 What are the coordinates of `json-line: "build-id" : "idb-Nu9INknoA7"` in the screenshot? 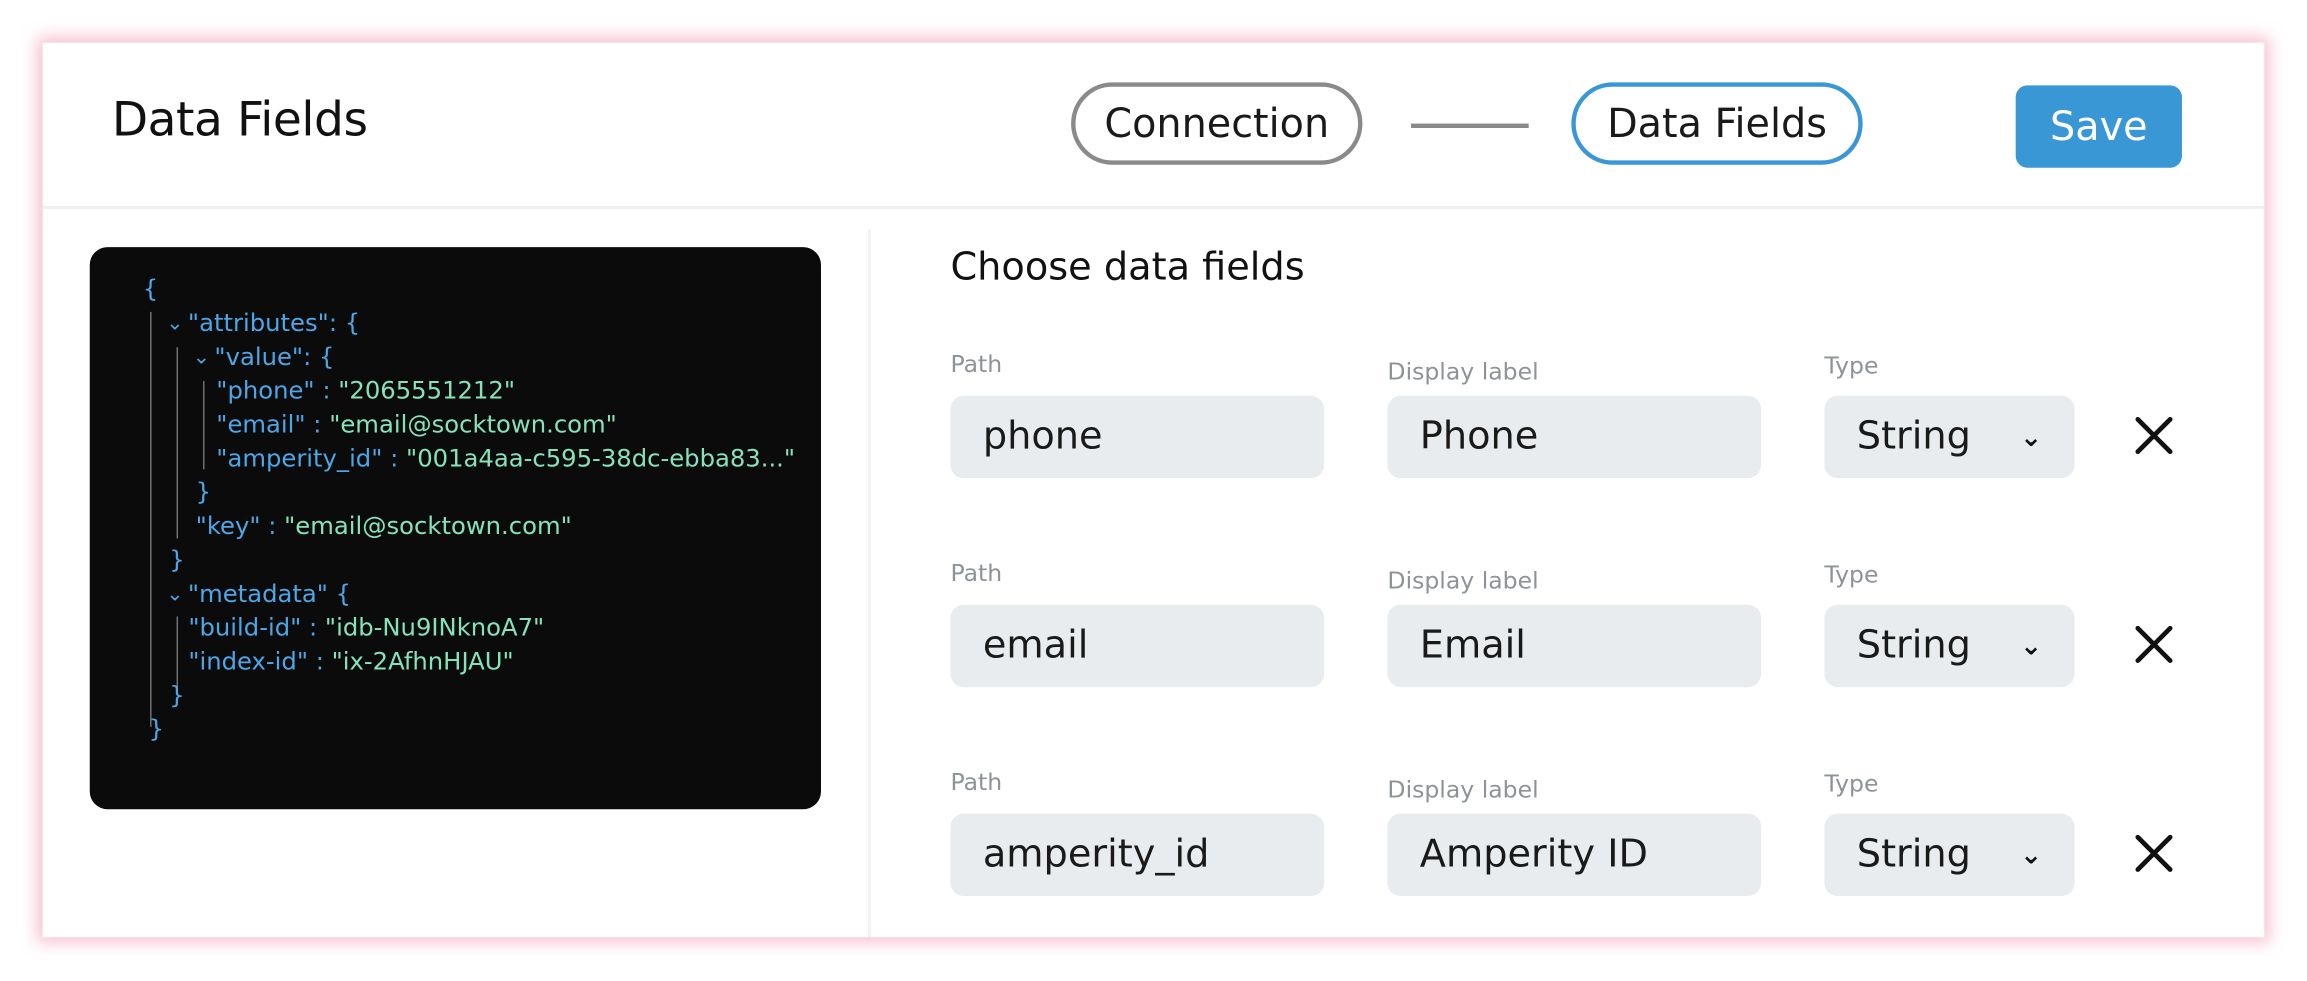 It's located at (366, 628).